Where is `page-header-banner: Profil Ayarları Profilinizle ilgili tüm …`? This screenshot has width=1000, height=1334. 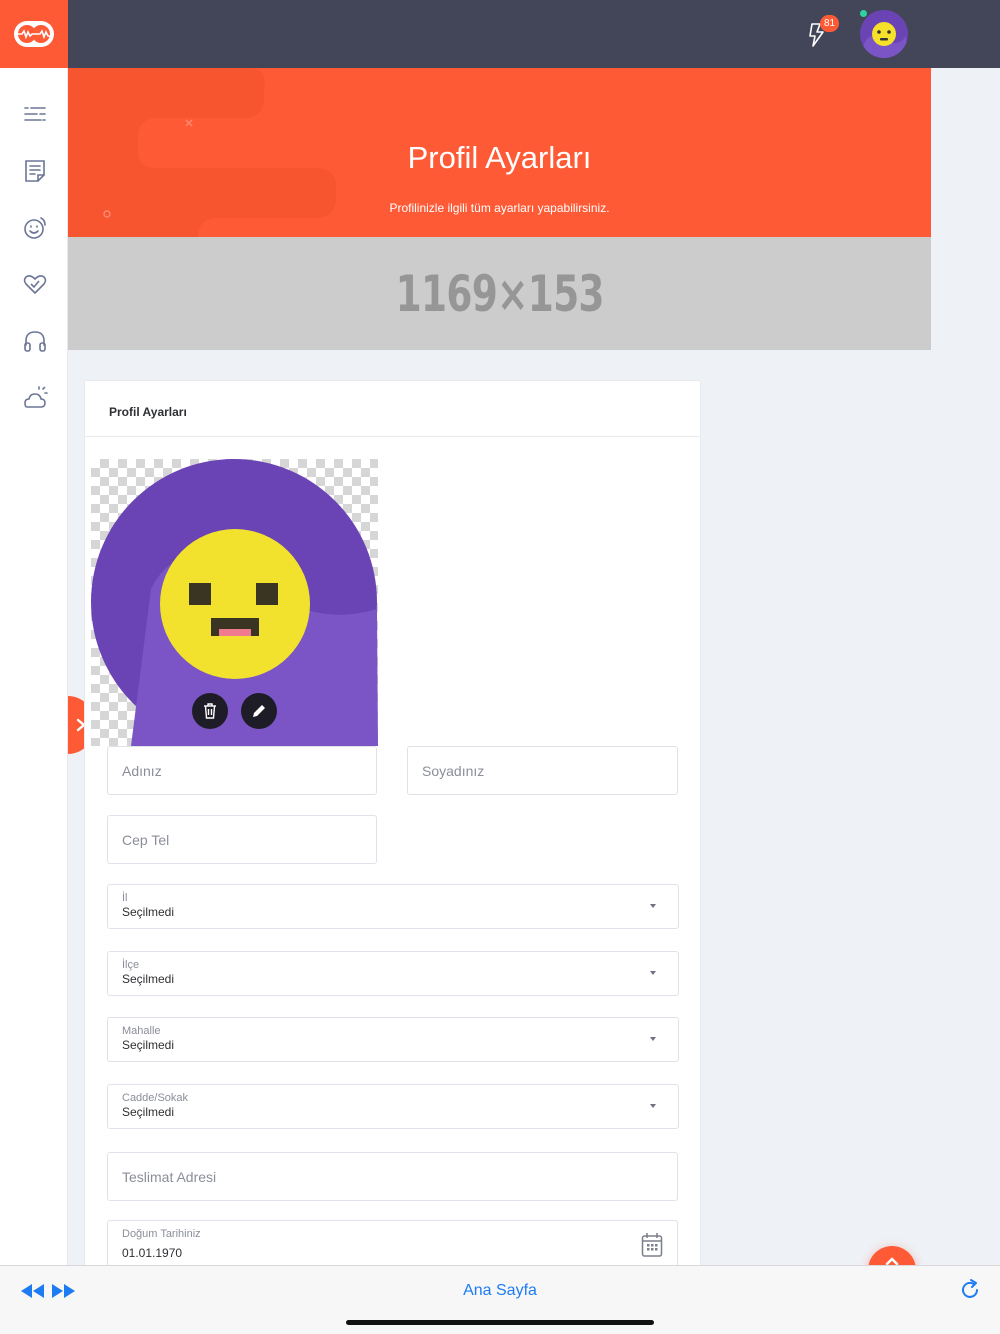
page-header-banner: Profil Ayarları Profilinizle ilgili tüm … is located at coordinates (499, 152).